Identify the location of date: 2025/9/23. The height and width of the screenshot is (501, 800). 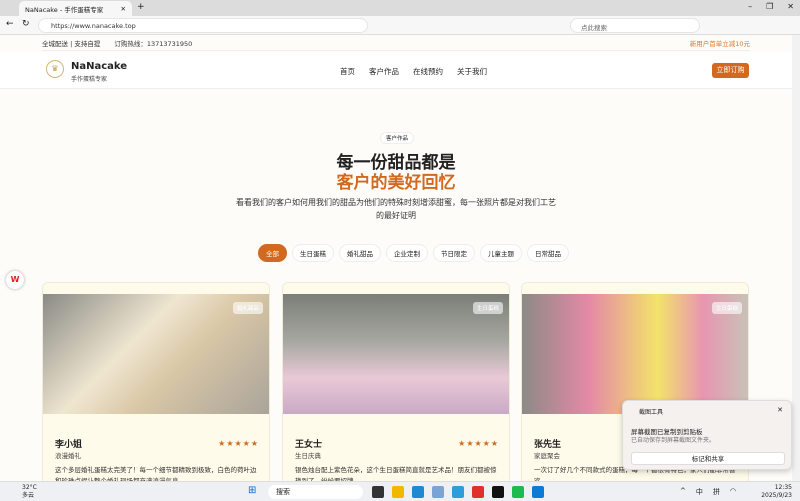
(776, 495).